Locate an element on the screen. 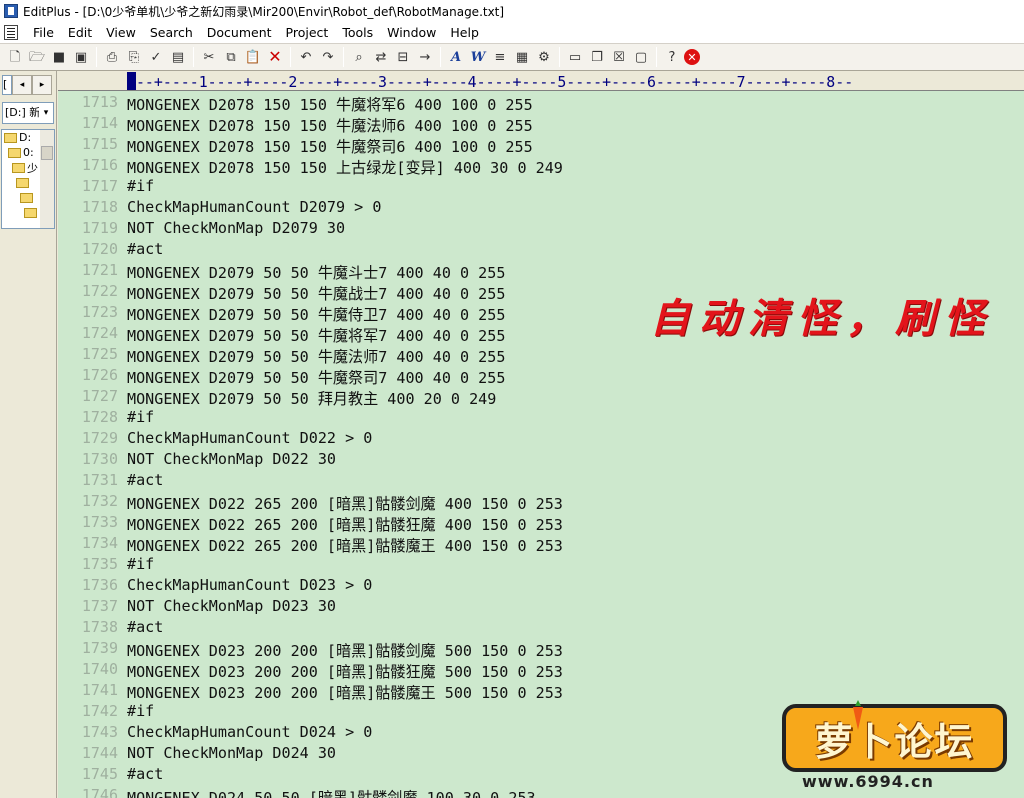 This screenshot has height=798, width=1024. code-line: NOT CheckMonMap D024 30 is located at coordinates (231, 753).